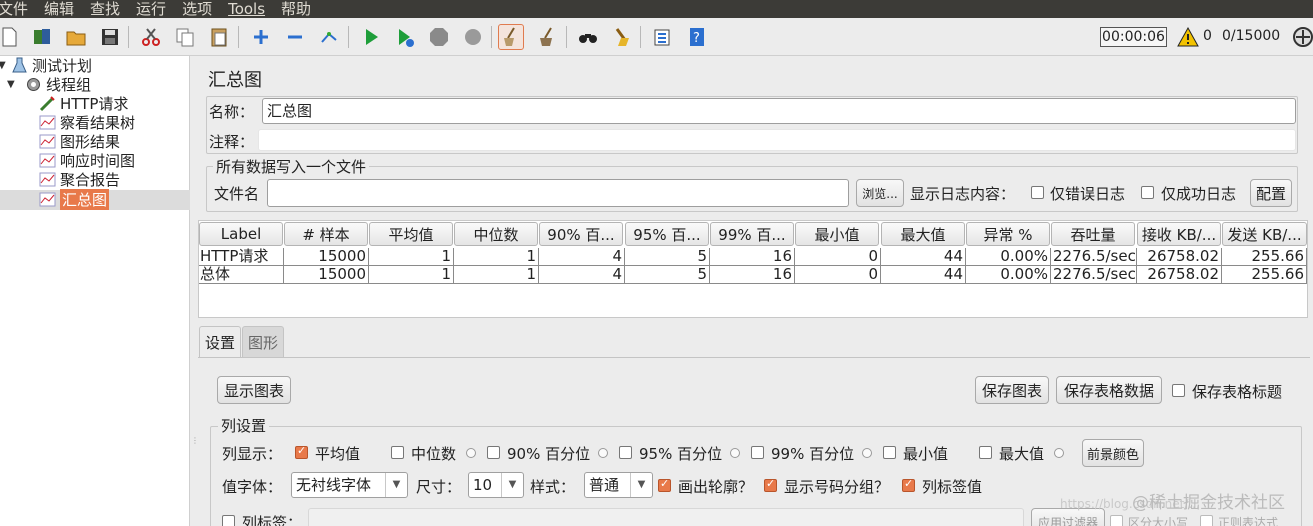  What do you see at coordinates (249, 9) in the screenshot?
I see `menu-tools: Tools` at bounding box center [249, 9].